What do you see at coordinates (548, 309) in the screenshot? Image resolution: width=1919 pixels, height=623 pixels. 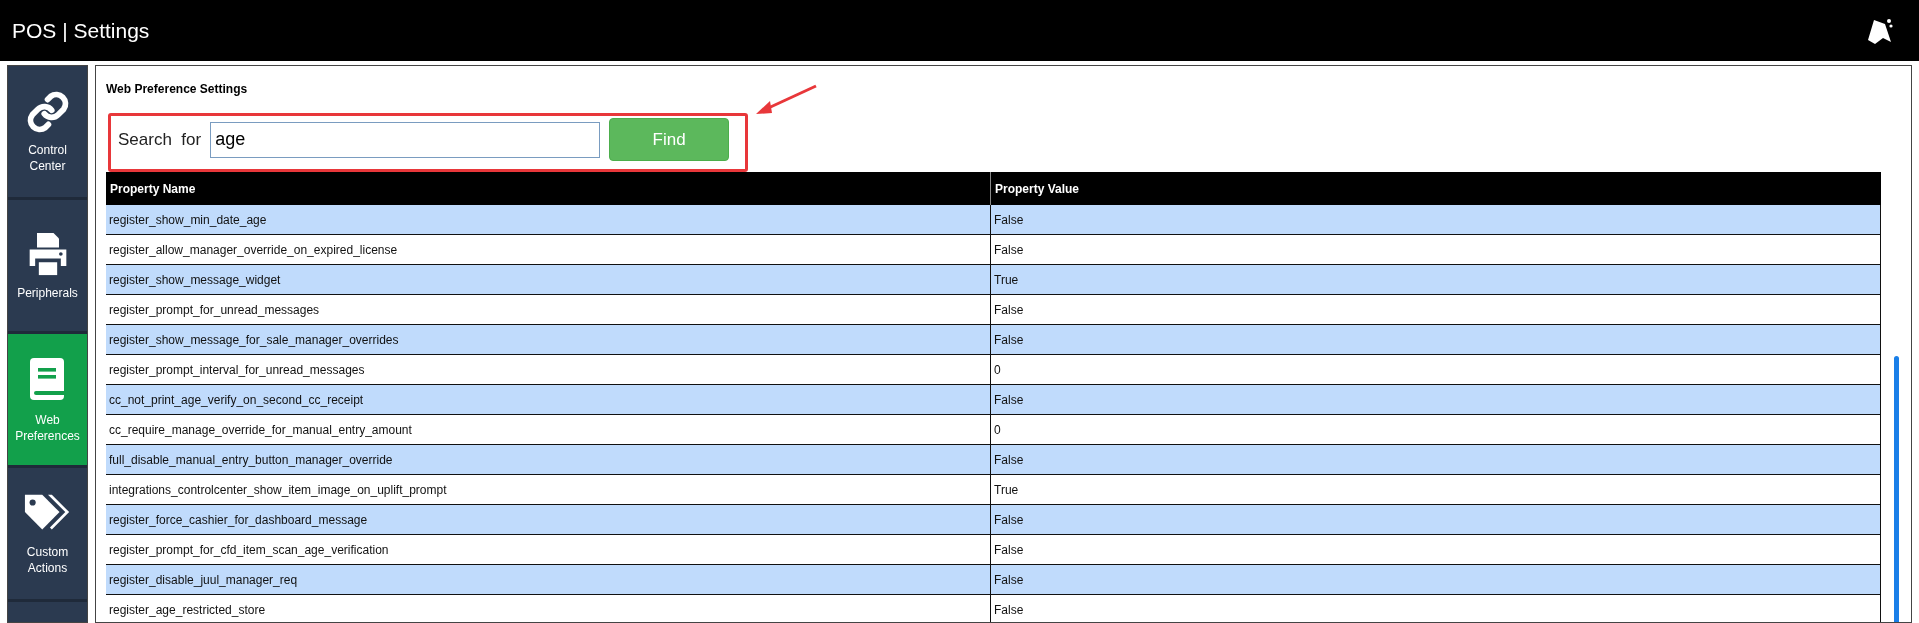 I see `table-cell: register_prompt_for_unread_messages` at bounding box center [548, 309].